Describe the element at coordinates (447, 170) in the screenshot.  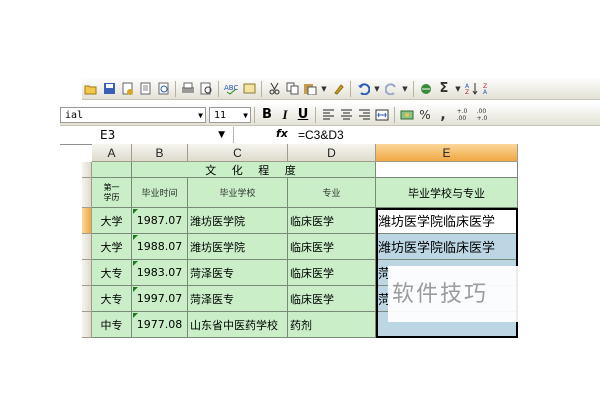
I see `cell-e1` at that location.